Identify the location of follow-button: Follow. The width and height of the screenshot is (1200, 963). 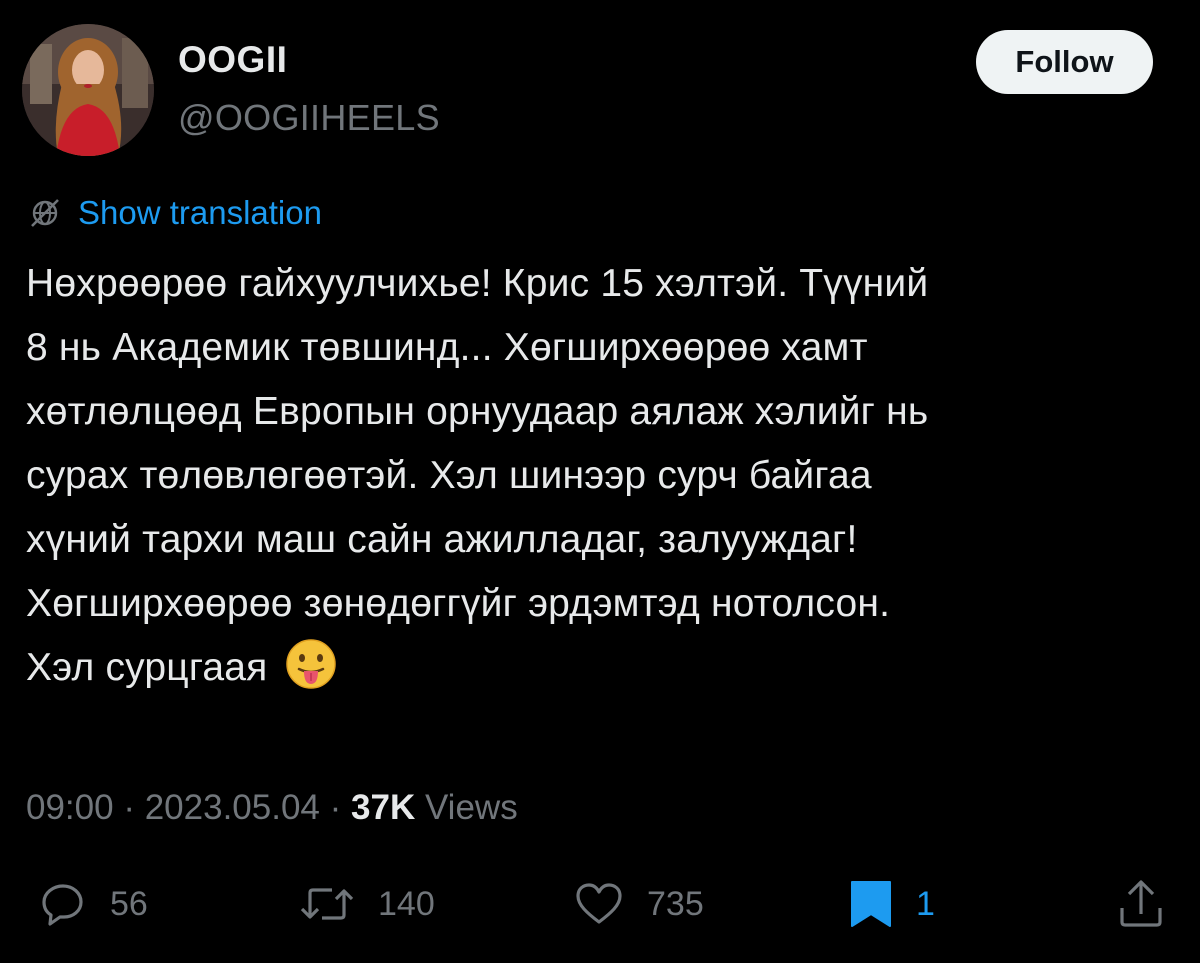
(1064, 62).